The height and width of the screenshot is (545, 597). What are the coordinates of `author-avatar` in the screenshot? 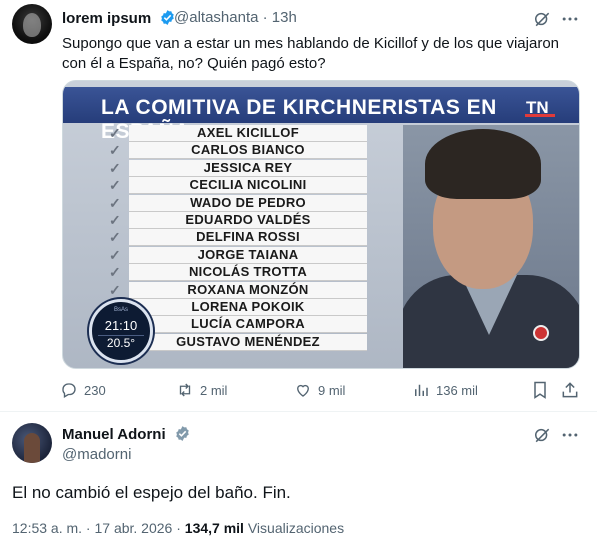 It's located at (32, 24).